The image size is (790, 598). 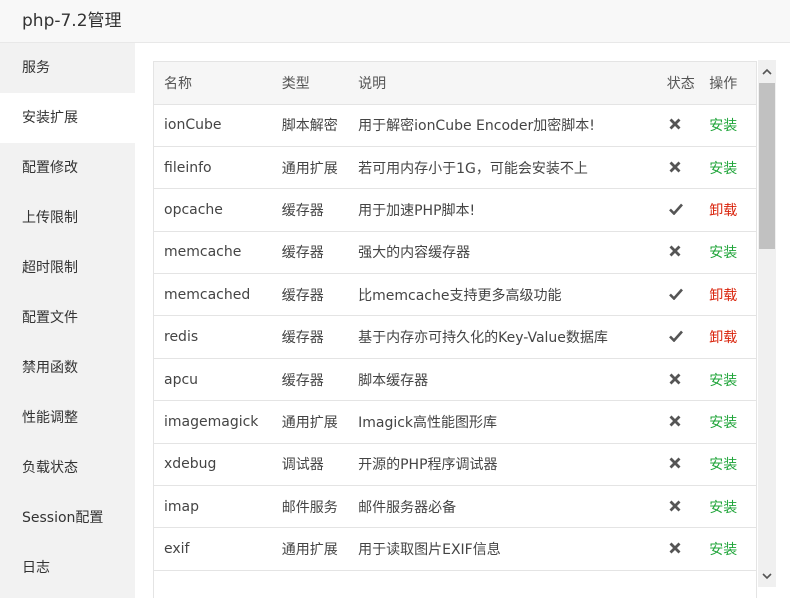 I want to click on window-titlebar: php-7.2管理, so click(x=395, y=21).